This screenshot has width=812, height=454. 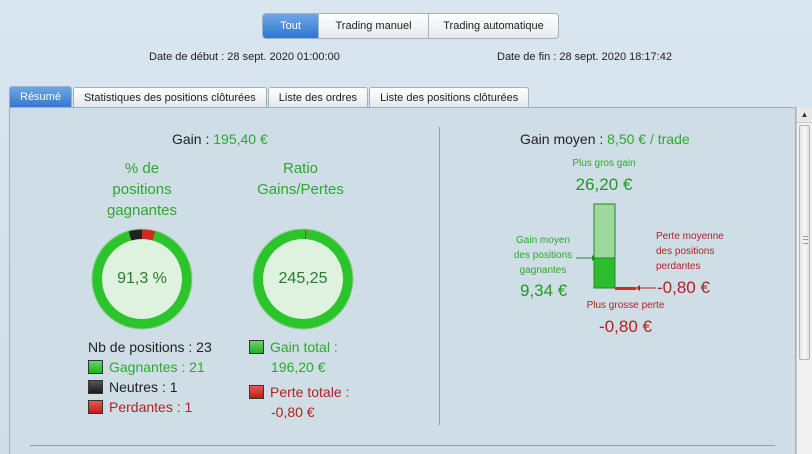 I want to click on total-loss-value: -0,80 €, so click(x=293, y=412).